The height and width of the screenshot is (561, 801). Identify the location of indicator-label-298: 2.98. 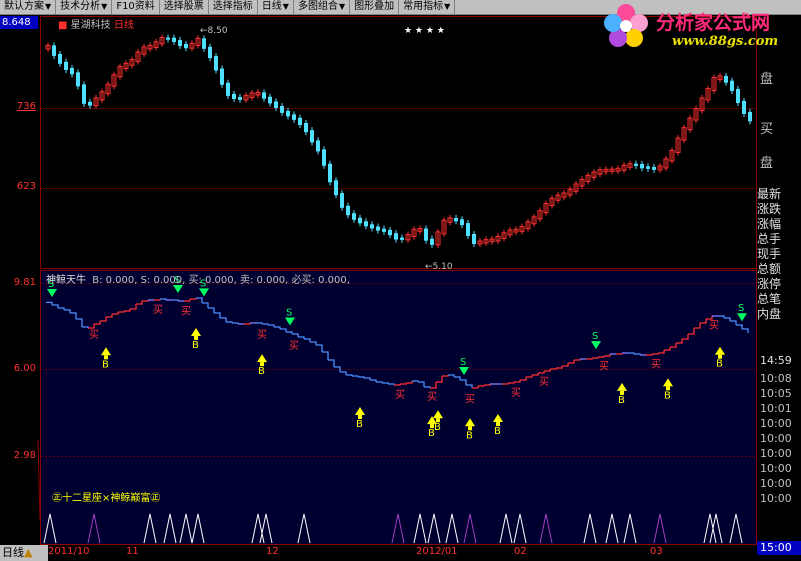
(24, 455).